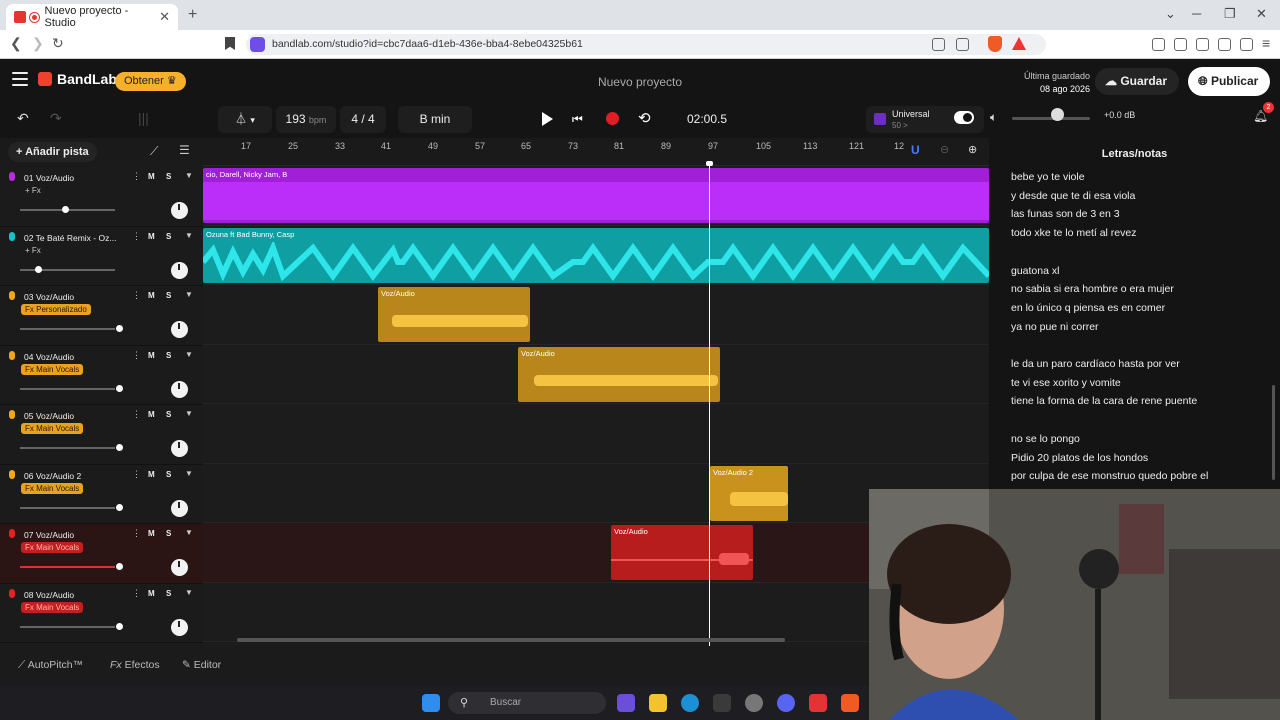  Describe the element at coordinates (964, 117) in the screenshot. I see `preset-toggle` at that location.